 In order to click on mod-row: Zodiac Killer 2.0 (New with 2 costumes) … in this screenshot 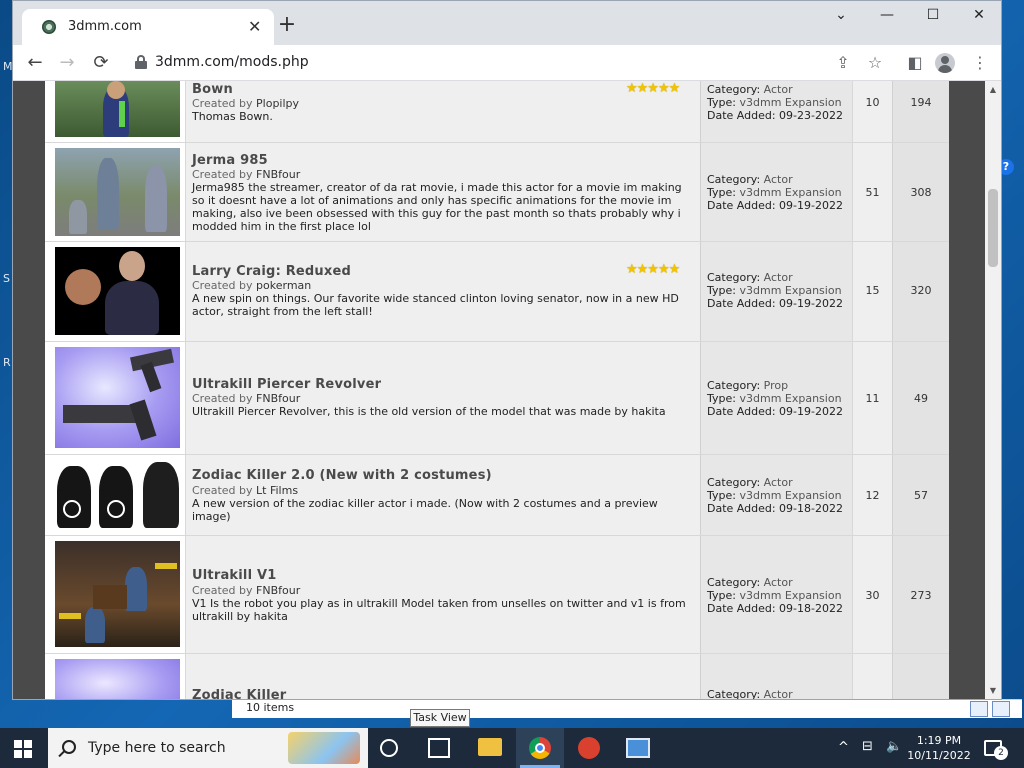, I will do `click(497, 495)`.